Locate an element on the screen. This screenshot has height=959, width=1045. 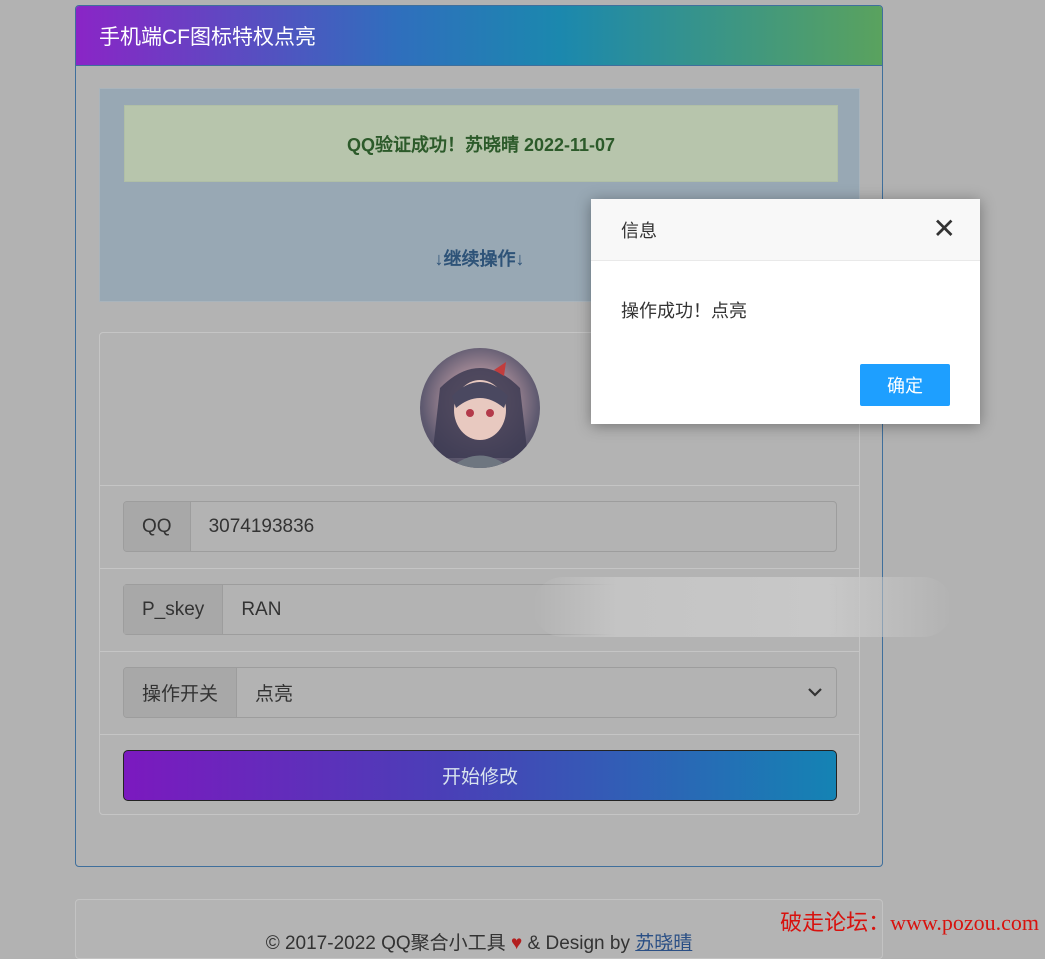
footer: © 2017-2022 QQ聚合小工具 ♥ & Design by 苏晓晴 is located at coordinates (479, 929).